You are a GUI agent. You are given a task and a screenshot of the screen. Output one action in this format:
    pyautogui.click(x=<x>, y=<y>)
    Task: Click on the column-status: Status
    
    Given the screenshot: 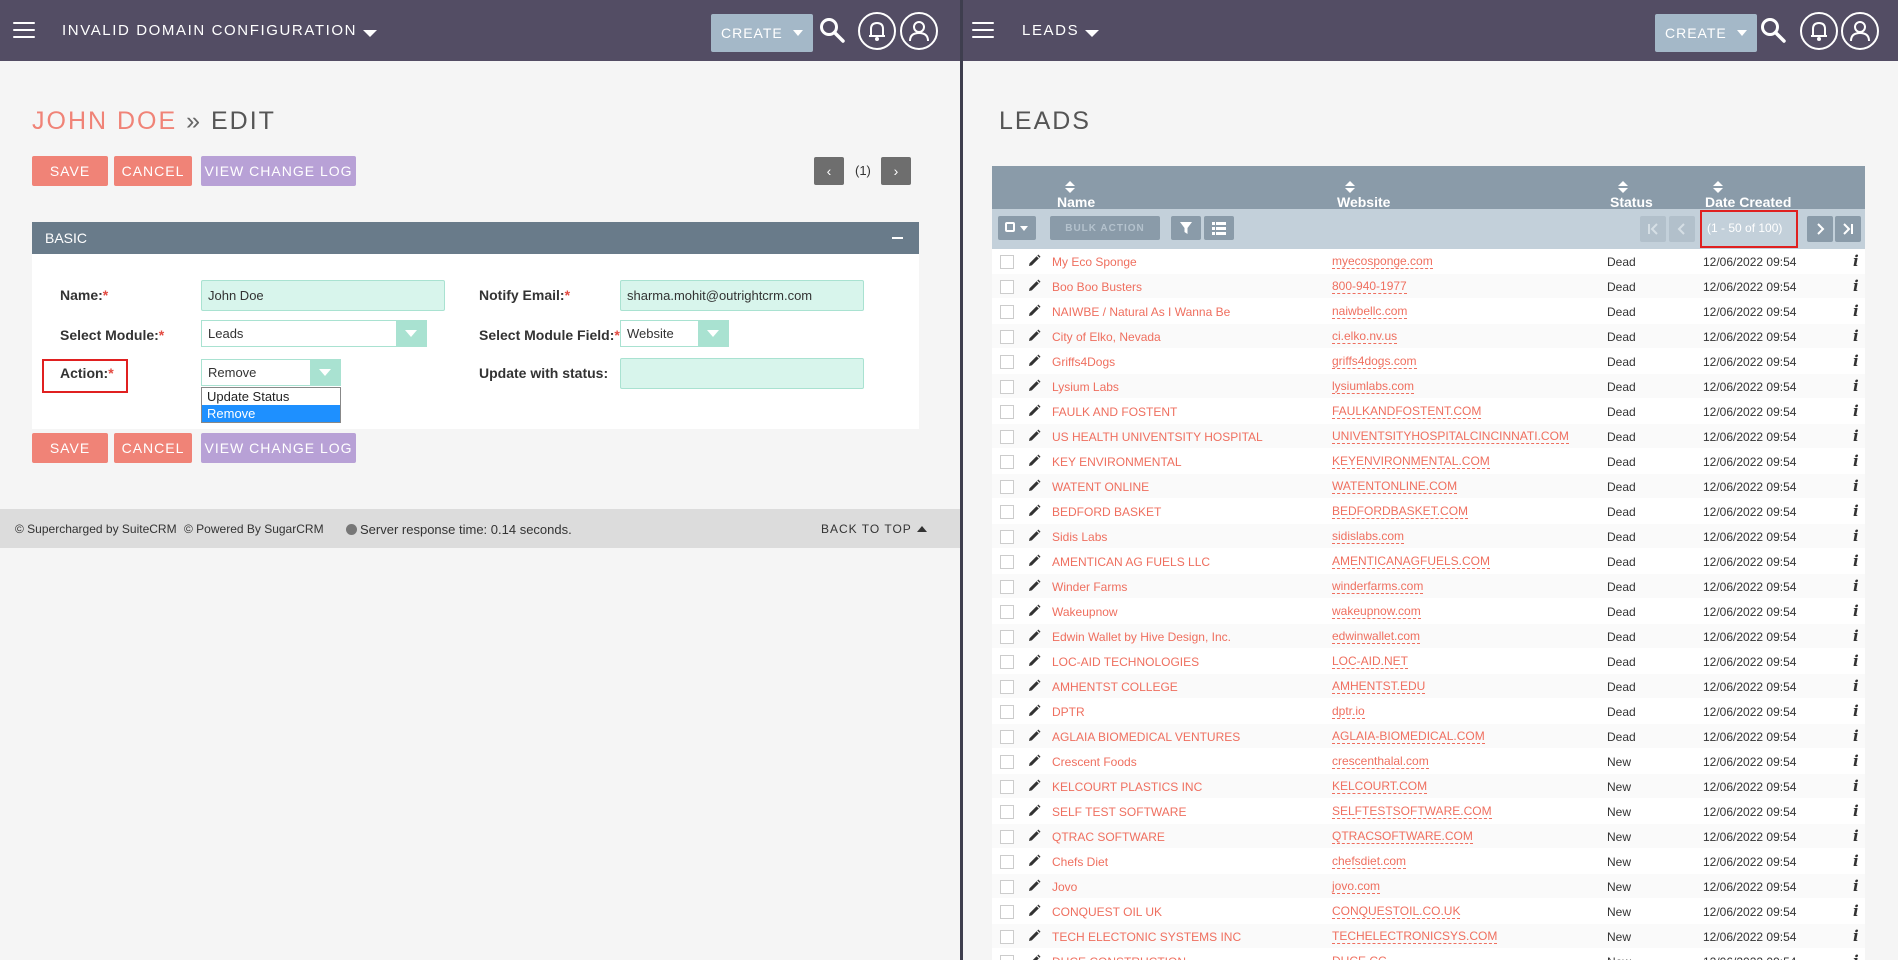 What is the action you would take?
    pyautogui.click(x=1631, y=195)
    